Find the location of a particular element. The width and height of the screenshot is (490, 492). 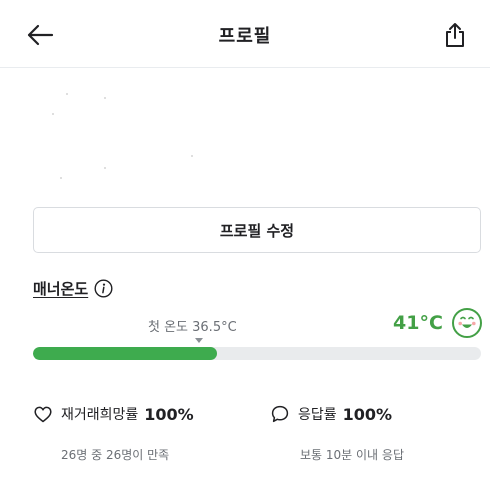

rehire-rate-stat: 재거래희망률 100% is located at coordinates (113, 414).